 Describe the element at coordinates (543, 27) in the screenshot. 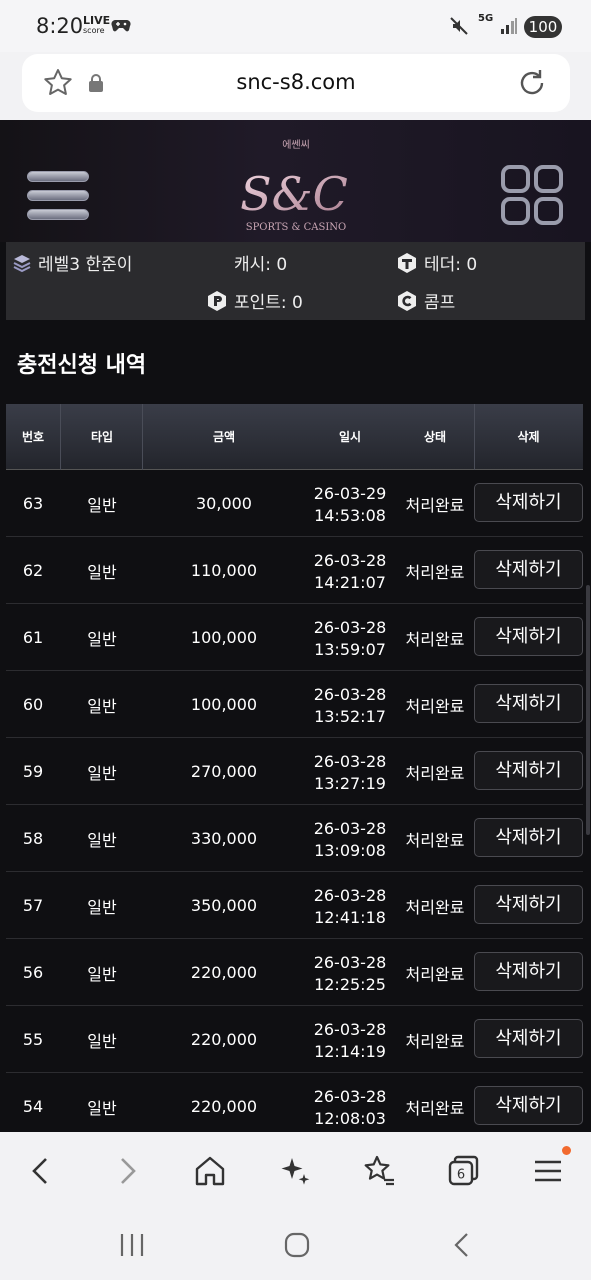

I see `battery-indicator: 100` at that location.